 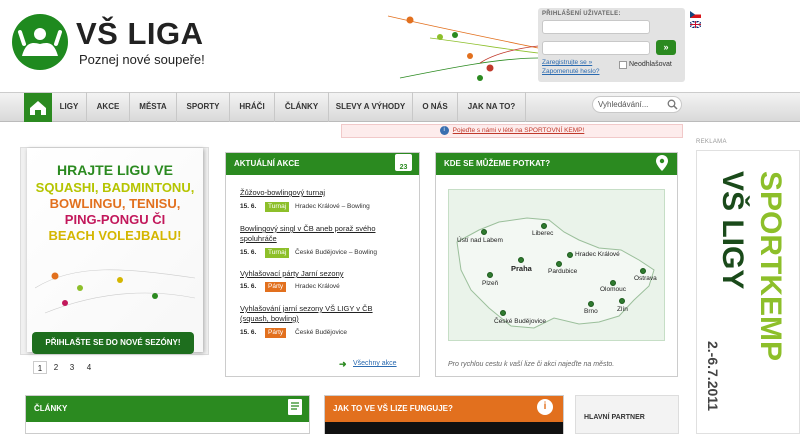 What do you see at coordinates (115, 187) in the screenshot?
I see `banner-line-2: SQUASHI, BADMINTONU,` at bounding box center [115, 187].